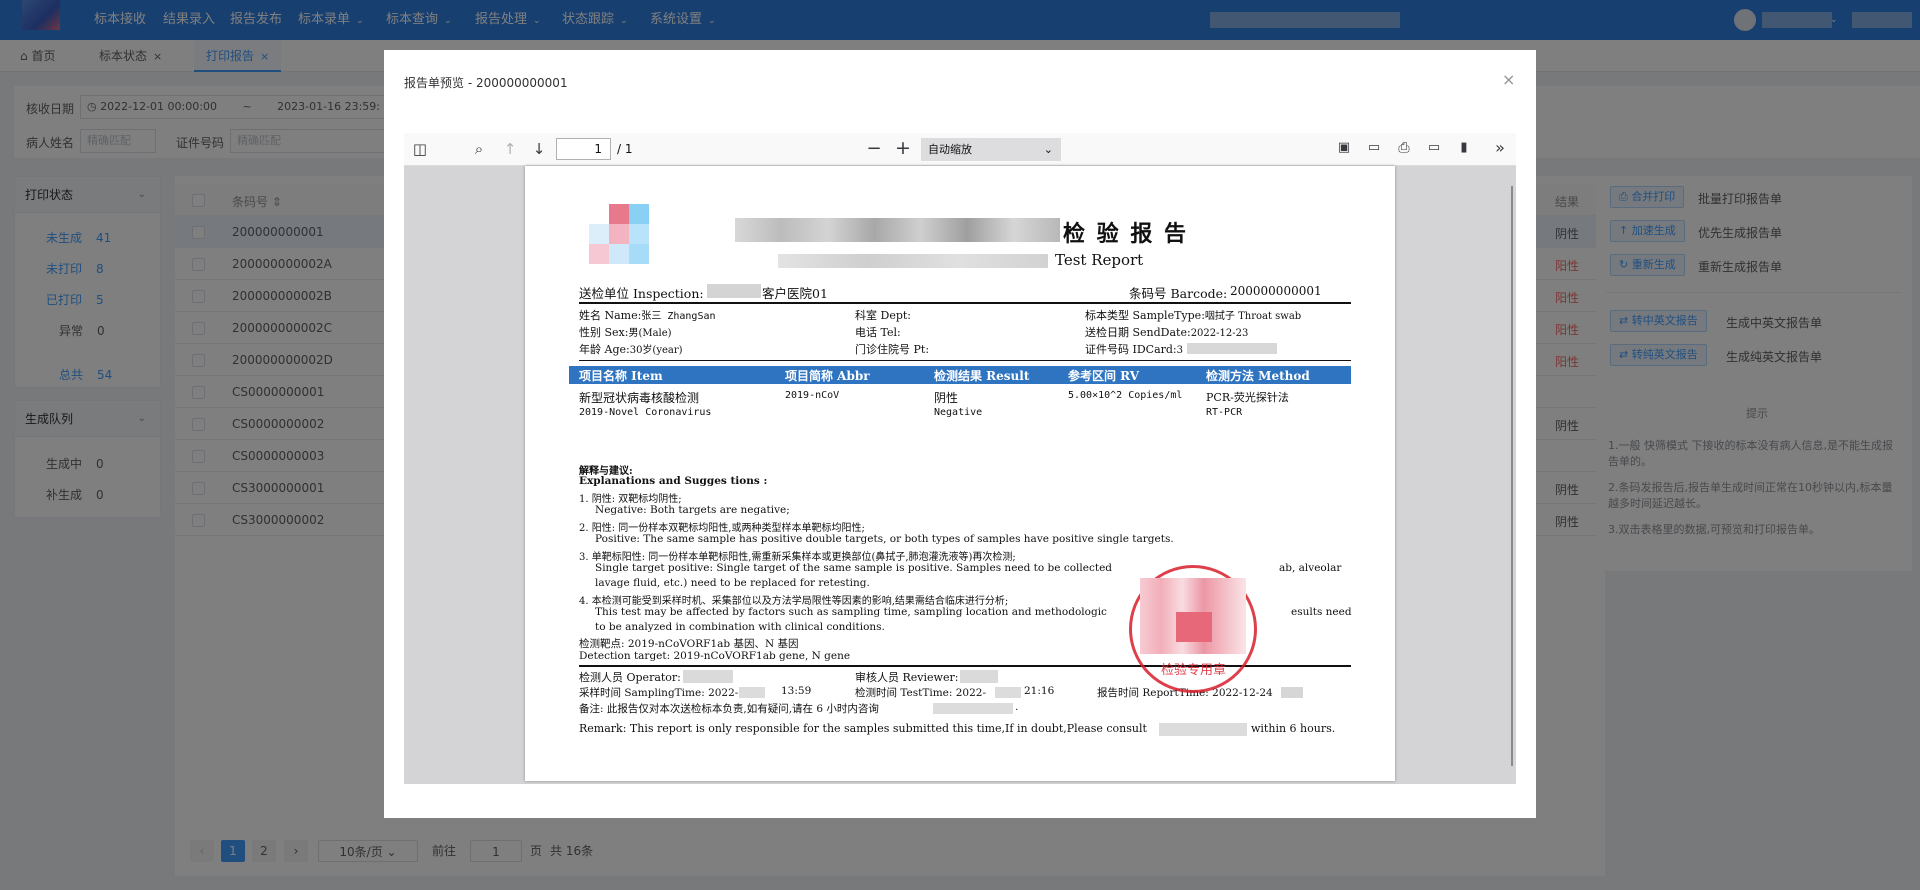 The image size is (1920, 890). Describe the element at coordinates (907, 677) in the screenshot. I see `reviewer-label: 审核人员 Reviewer:` at that location.